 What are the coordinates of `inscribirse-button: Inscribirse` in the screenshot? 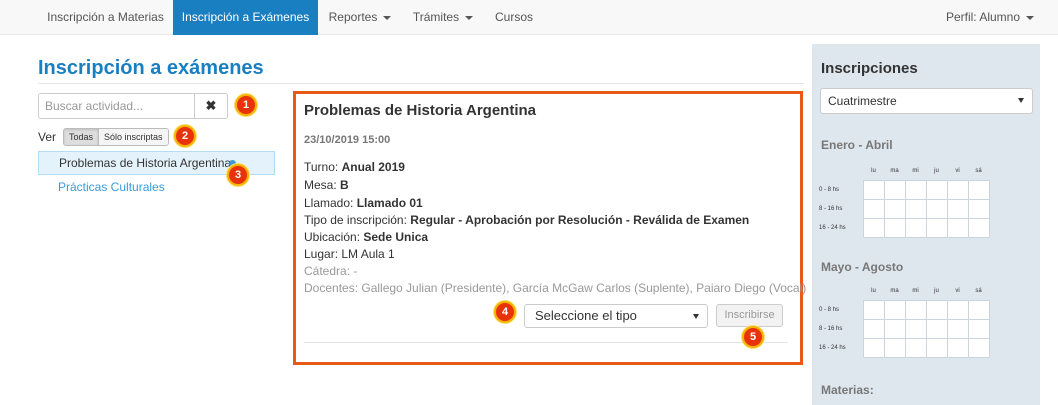 It's located at (749, 315).